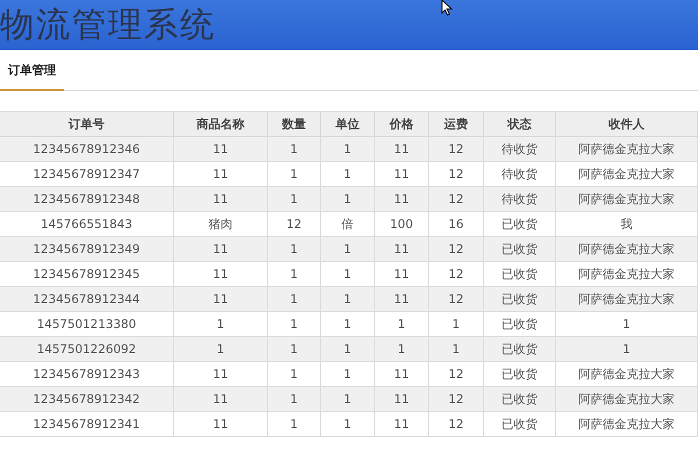  Describe the element at coordinates (456, 224) in the screenshot. I see `table-cell: 16` at that location.